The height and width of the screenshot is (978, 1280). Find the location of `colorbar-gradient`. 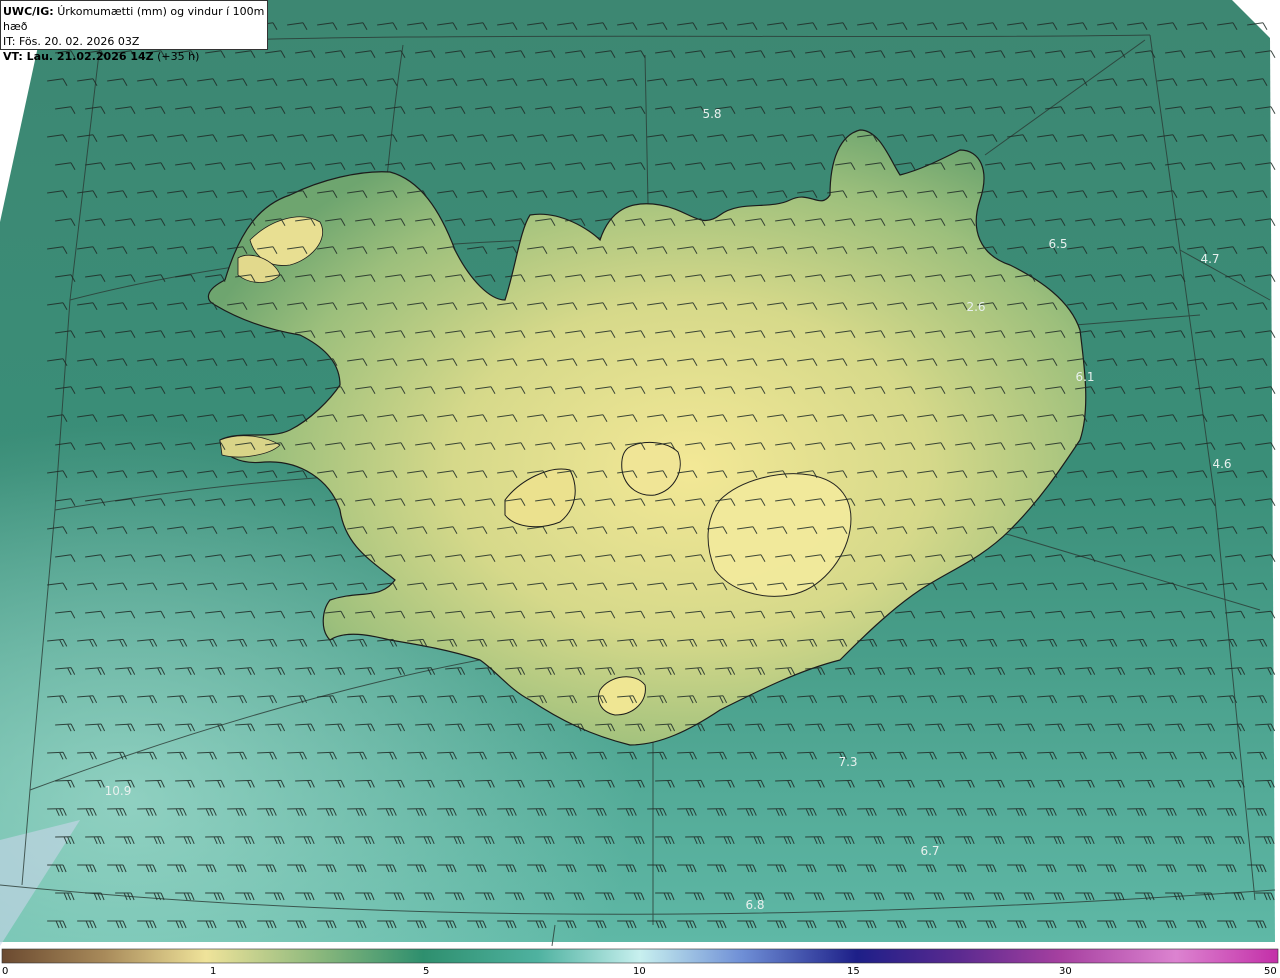

colorbar-gradient is located at coordinates (640, 956).